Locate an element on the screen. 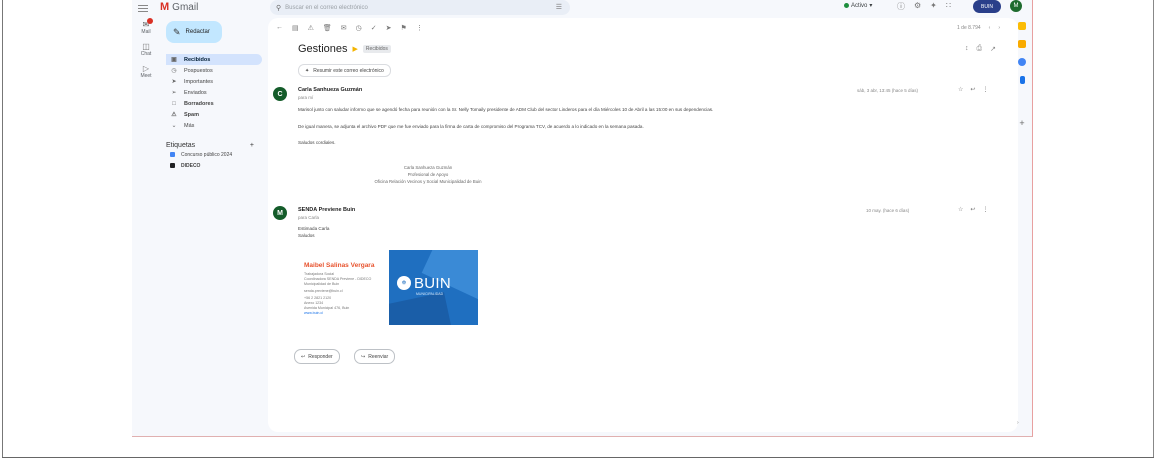  status-label: Activo is located at coordinates (859, 5).